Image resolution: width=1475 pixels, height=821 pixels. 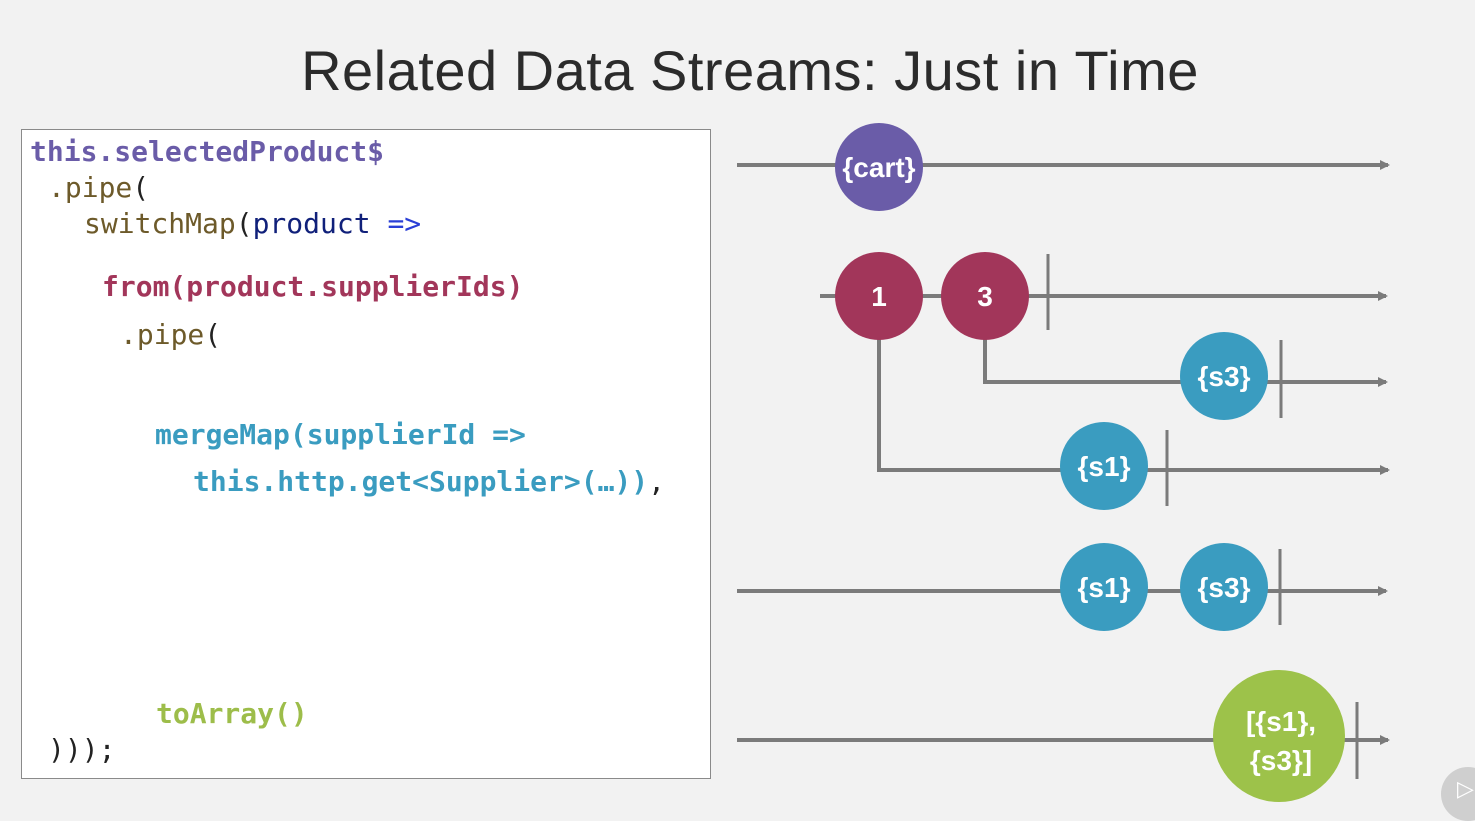 What do you see at coordinates (1224, 376) in the screenshot?
I see `marble-inner-s3-label: {s3}` at bounding box center [1224, 376].